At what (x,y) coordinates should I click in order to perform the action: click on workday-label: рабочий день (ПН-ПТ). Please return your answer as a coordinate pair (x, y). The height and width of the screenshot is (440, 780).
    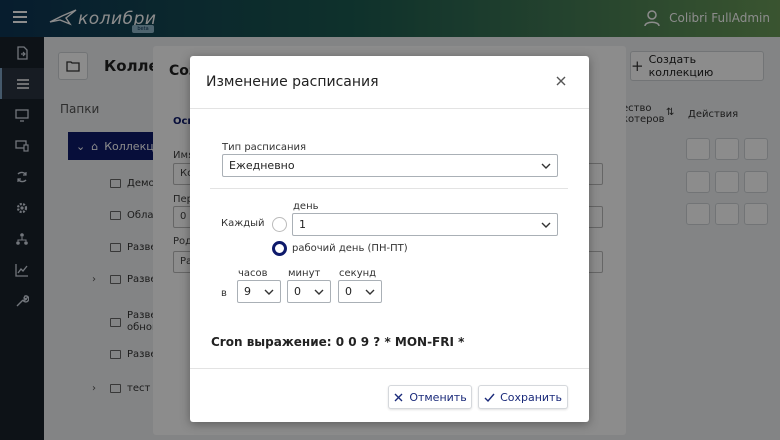
    Looking at the image, I should click on (350, 248).